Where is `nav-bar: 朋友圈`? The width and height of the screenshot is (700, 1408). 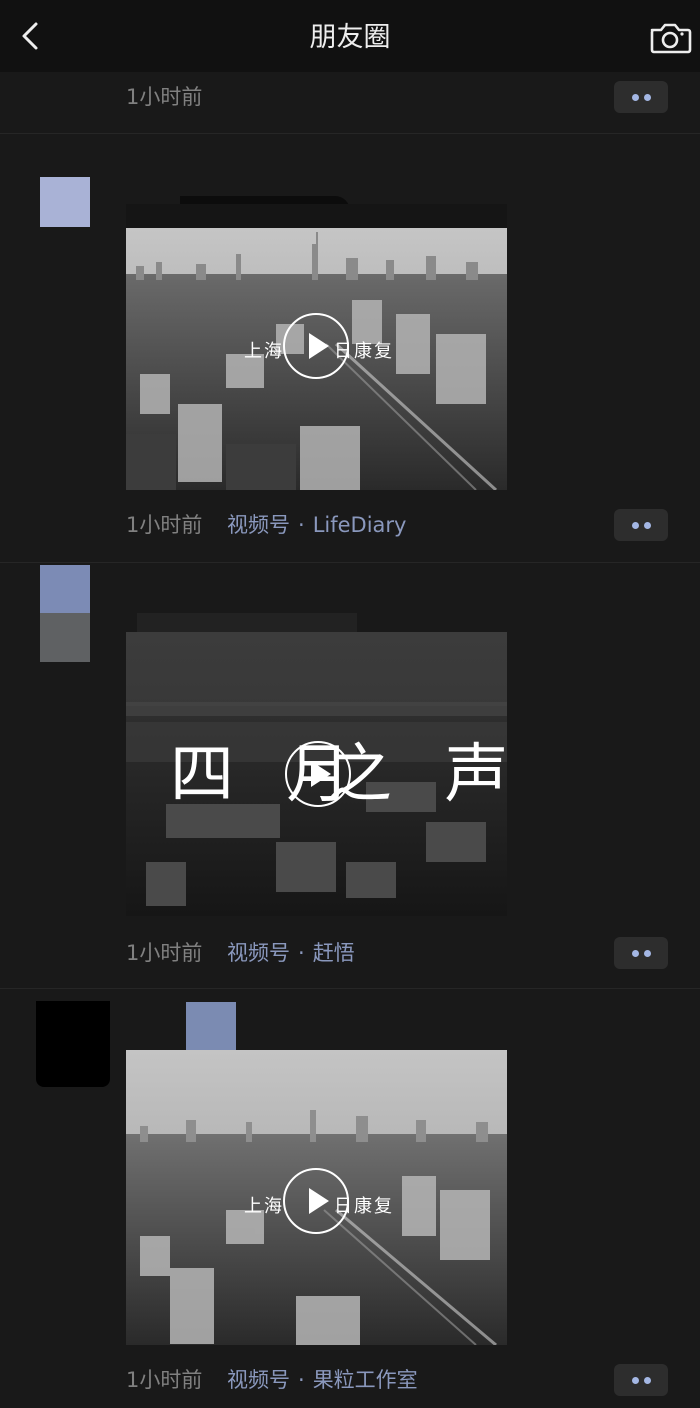 nav-bar: 朋友圈 is located at coordinates (350, 36).